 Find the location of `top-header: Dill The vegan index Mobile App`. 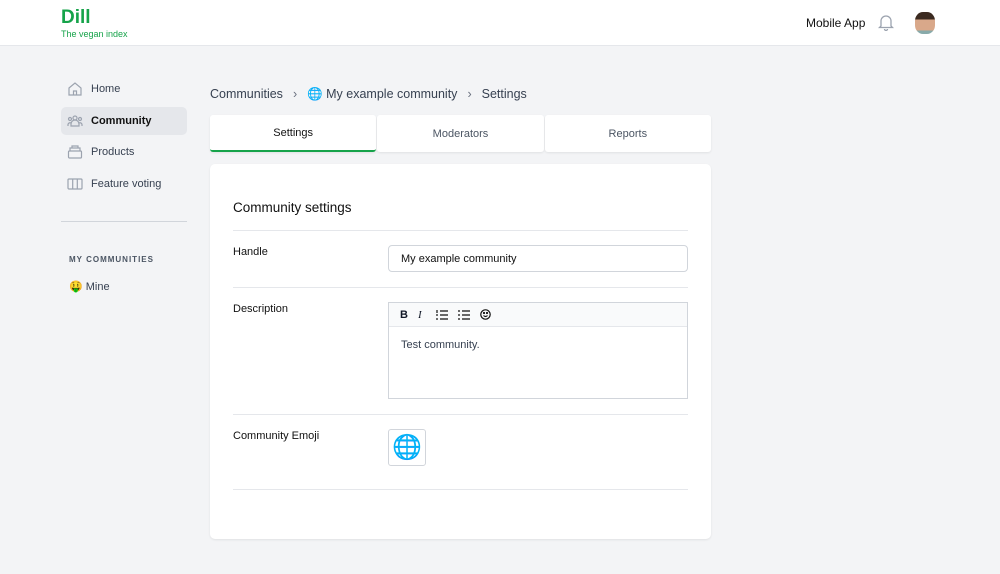

top-header: Dill The vegan index Mobile App is located at coordinates (500, 23).